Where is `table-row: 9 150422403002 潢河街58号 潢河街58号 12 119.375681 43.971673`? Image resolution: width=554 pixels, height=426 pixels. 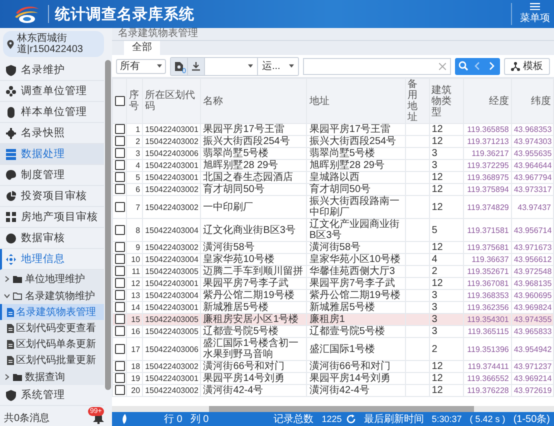
table-row: 9 150422403002 潢河街58号 潢河街58号 12 119.375681 43.971673 is located at coordinates (333, 248).